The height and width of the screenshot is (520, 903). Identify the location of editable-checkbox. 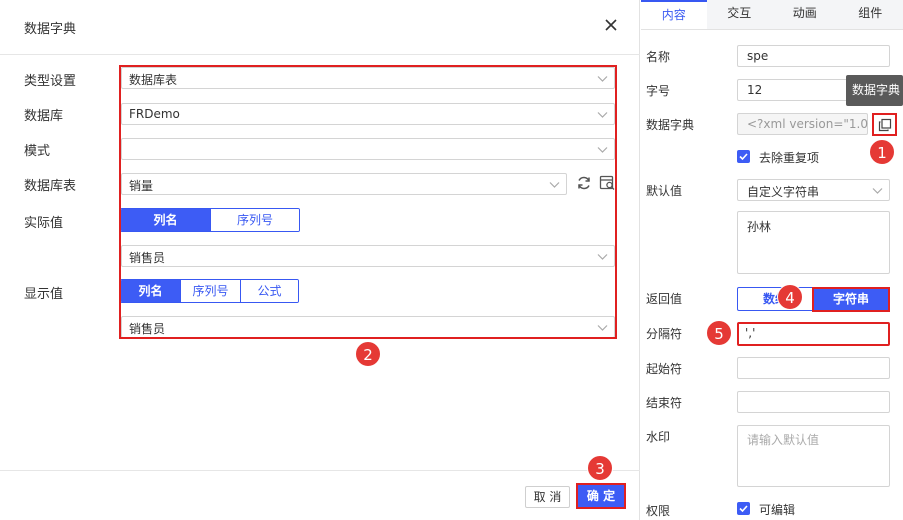
(743, 508).